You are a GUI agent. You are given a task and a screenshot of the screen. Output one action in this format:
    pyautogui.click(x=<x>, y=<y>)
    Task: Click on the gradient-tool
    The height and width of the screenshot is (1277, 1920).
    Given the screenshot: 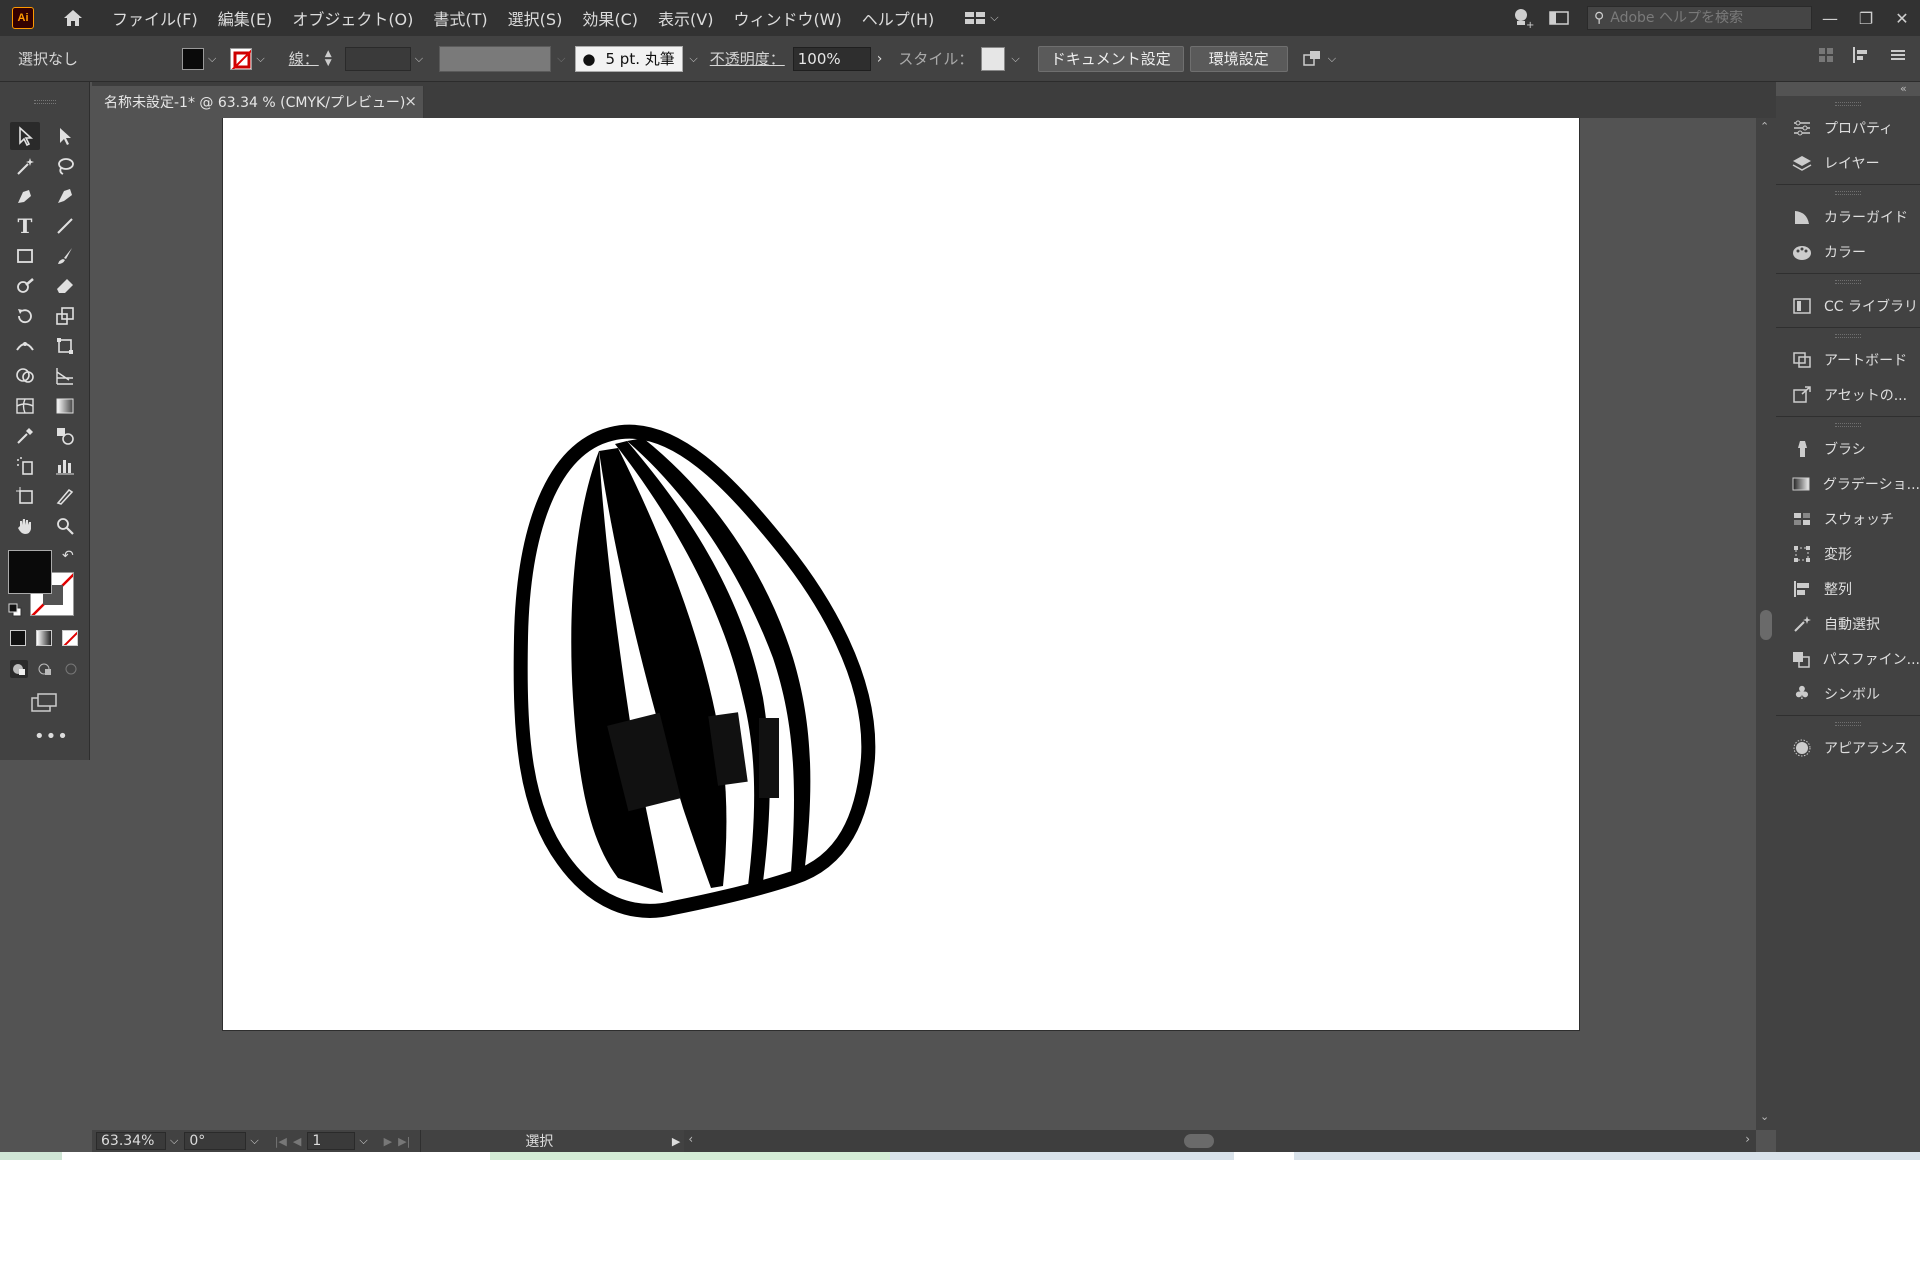 What is the action you would take?
    pyautogui.click(x=65, y=406)
    